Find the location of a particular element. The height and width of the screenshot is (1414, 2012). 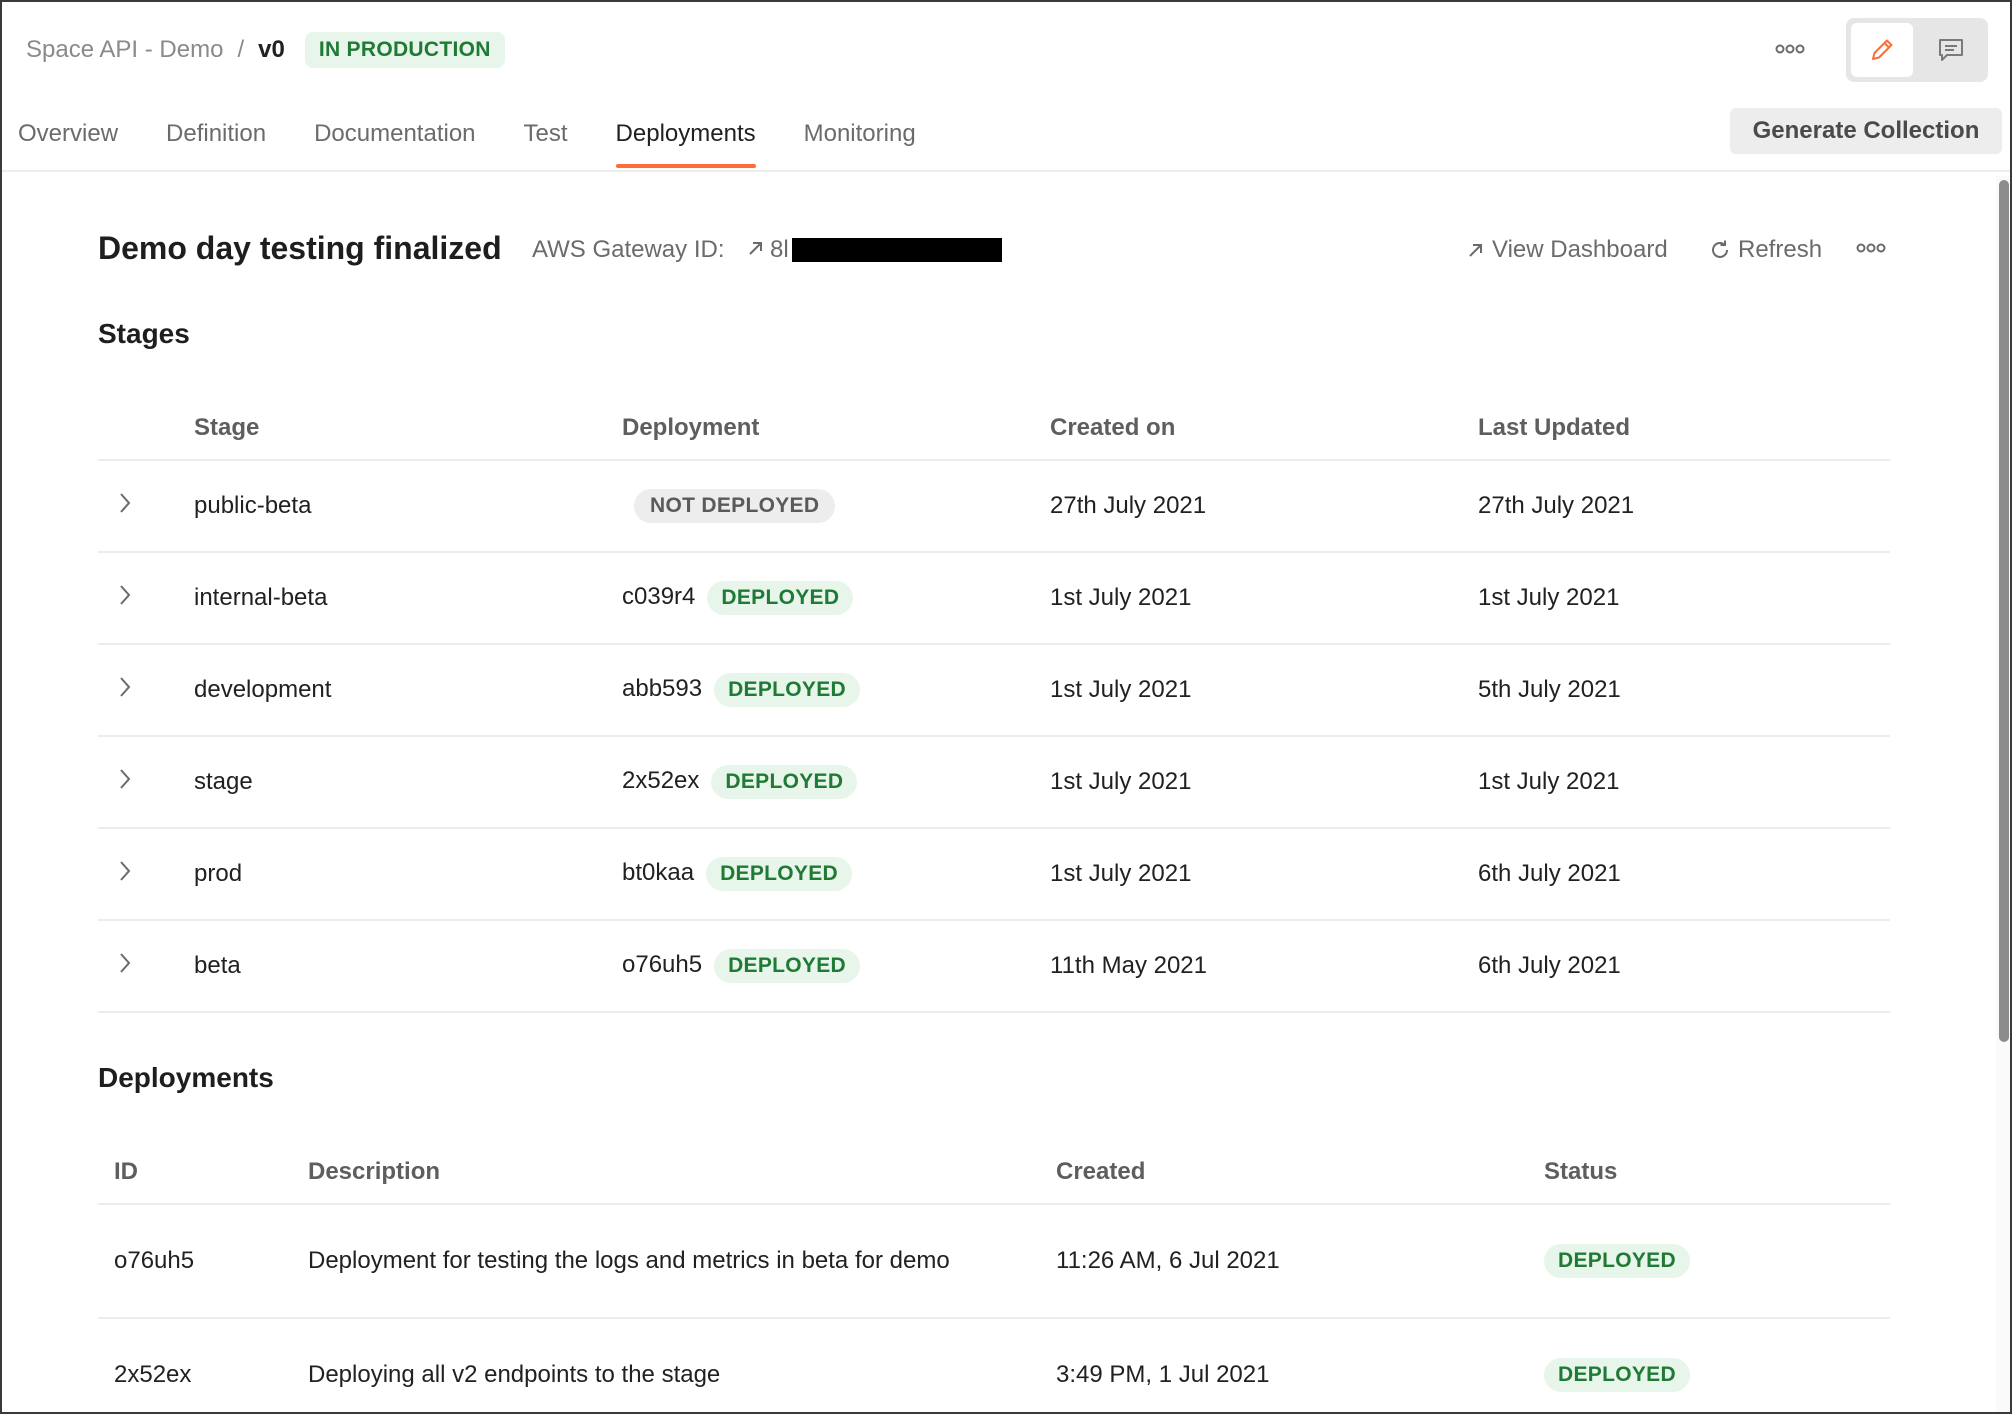

deployment-cell: abb593 DEPLOYED is located at coordinates (836, 690).